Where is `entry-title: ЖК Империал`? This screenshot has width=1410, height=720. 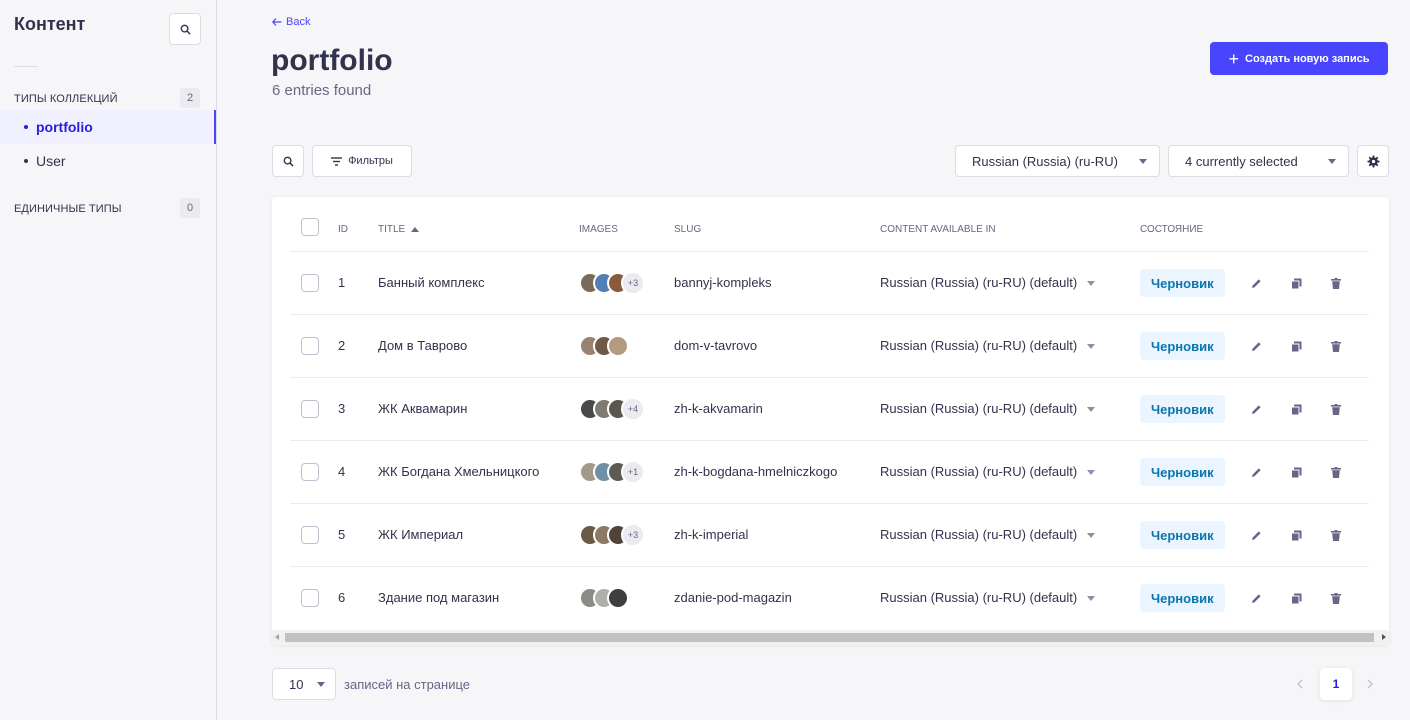 entry-title: ЖК Империал is located at coordinates (421, 534).